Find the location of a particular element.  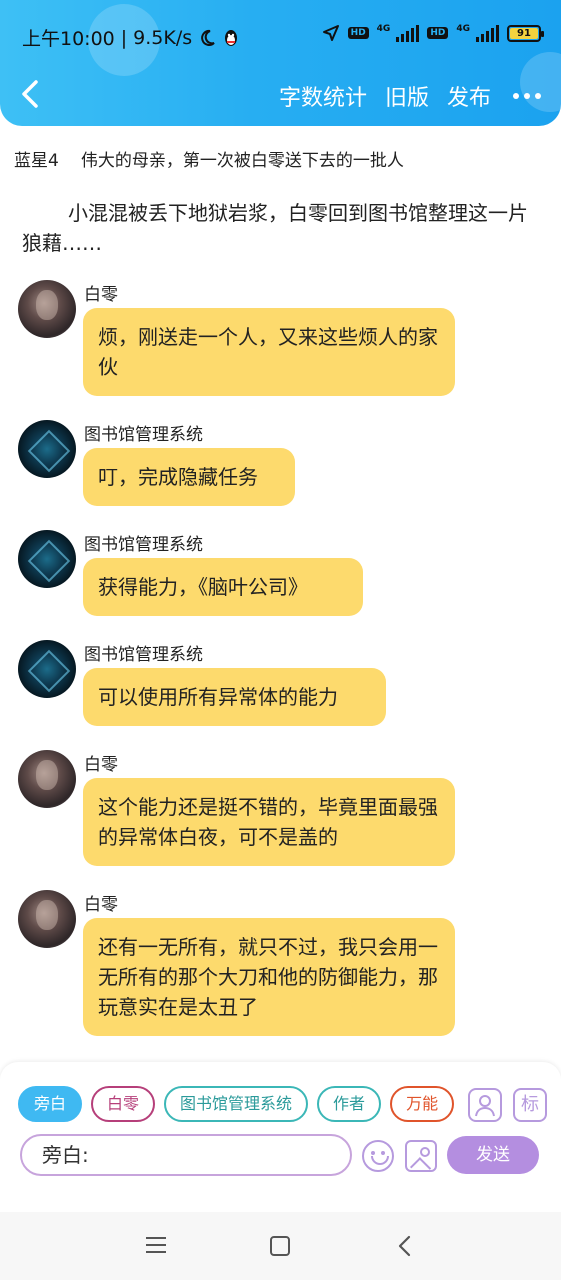

word-count-button: 字数统计 is located at coordinates (323, 96).